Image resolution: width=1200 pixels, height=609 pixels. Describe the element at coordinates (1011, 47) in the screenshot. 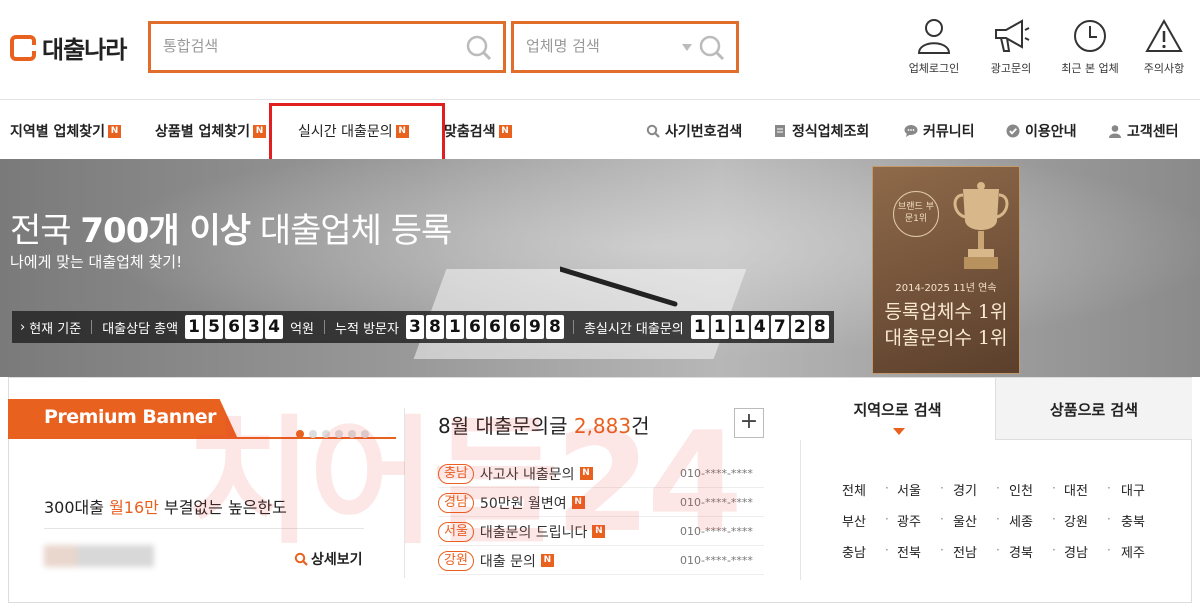

I see `advertise-link: 광고문의` at that location.